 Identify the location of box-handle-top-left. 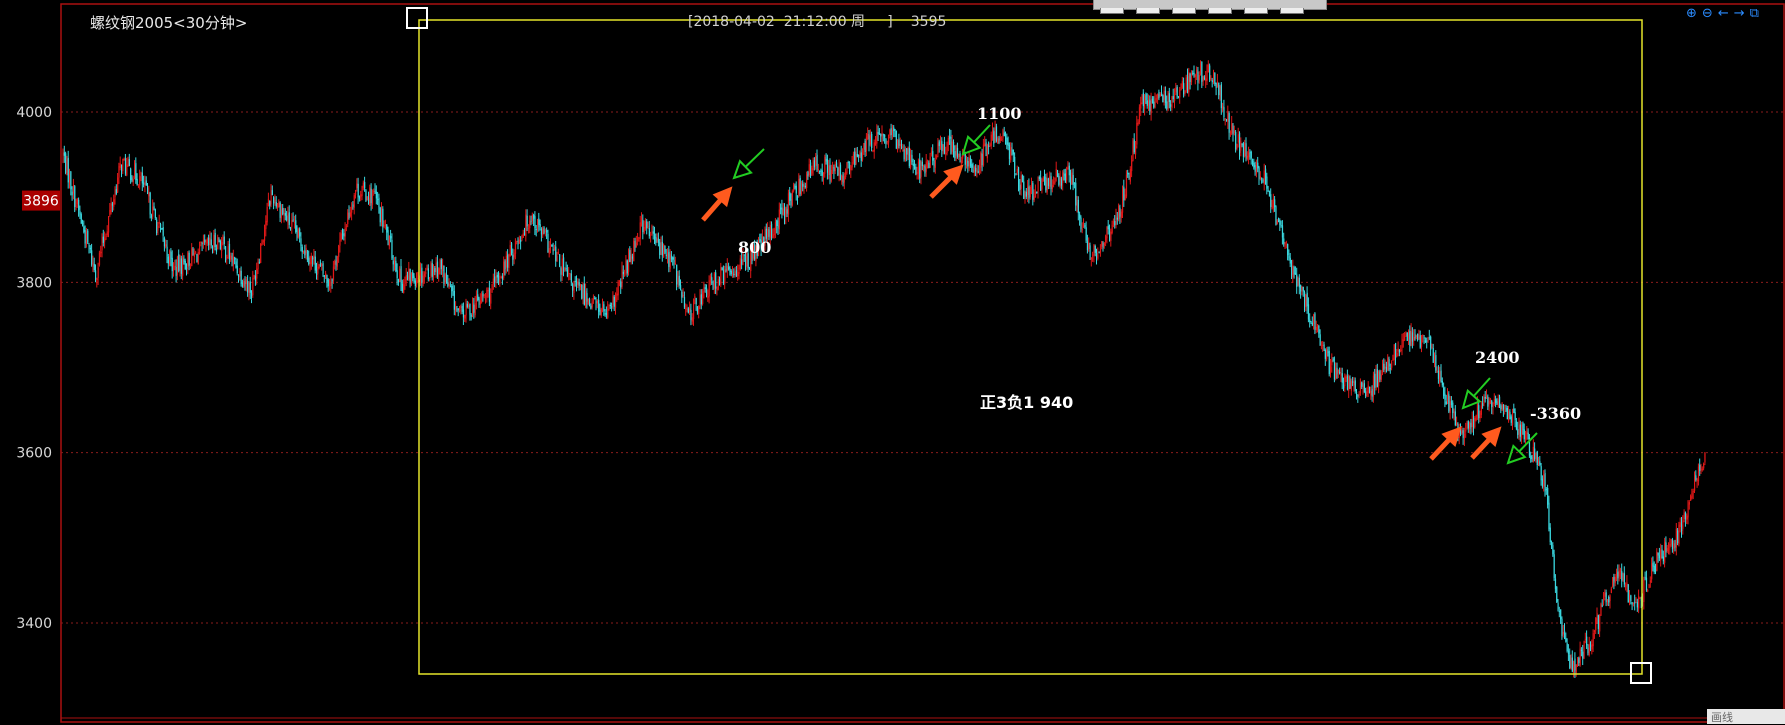
(417, 18).